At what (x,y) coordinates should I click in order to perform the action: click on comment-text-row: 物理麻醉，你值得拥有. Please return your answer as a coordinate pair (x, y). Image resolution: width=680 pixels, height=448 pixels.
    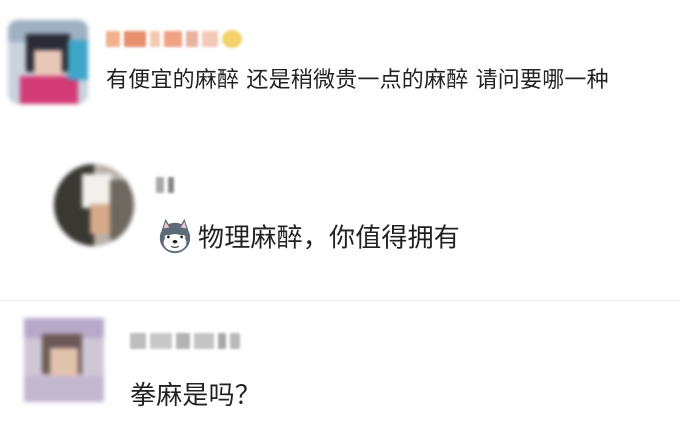
    Looking at the image, I should click on (308, 238).